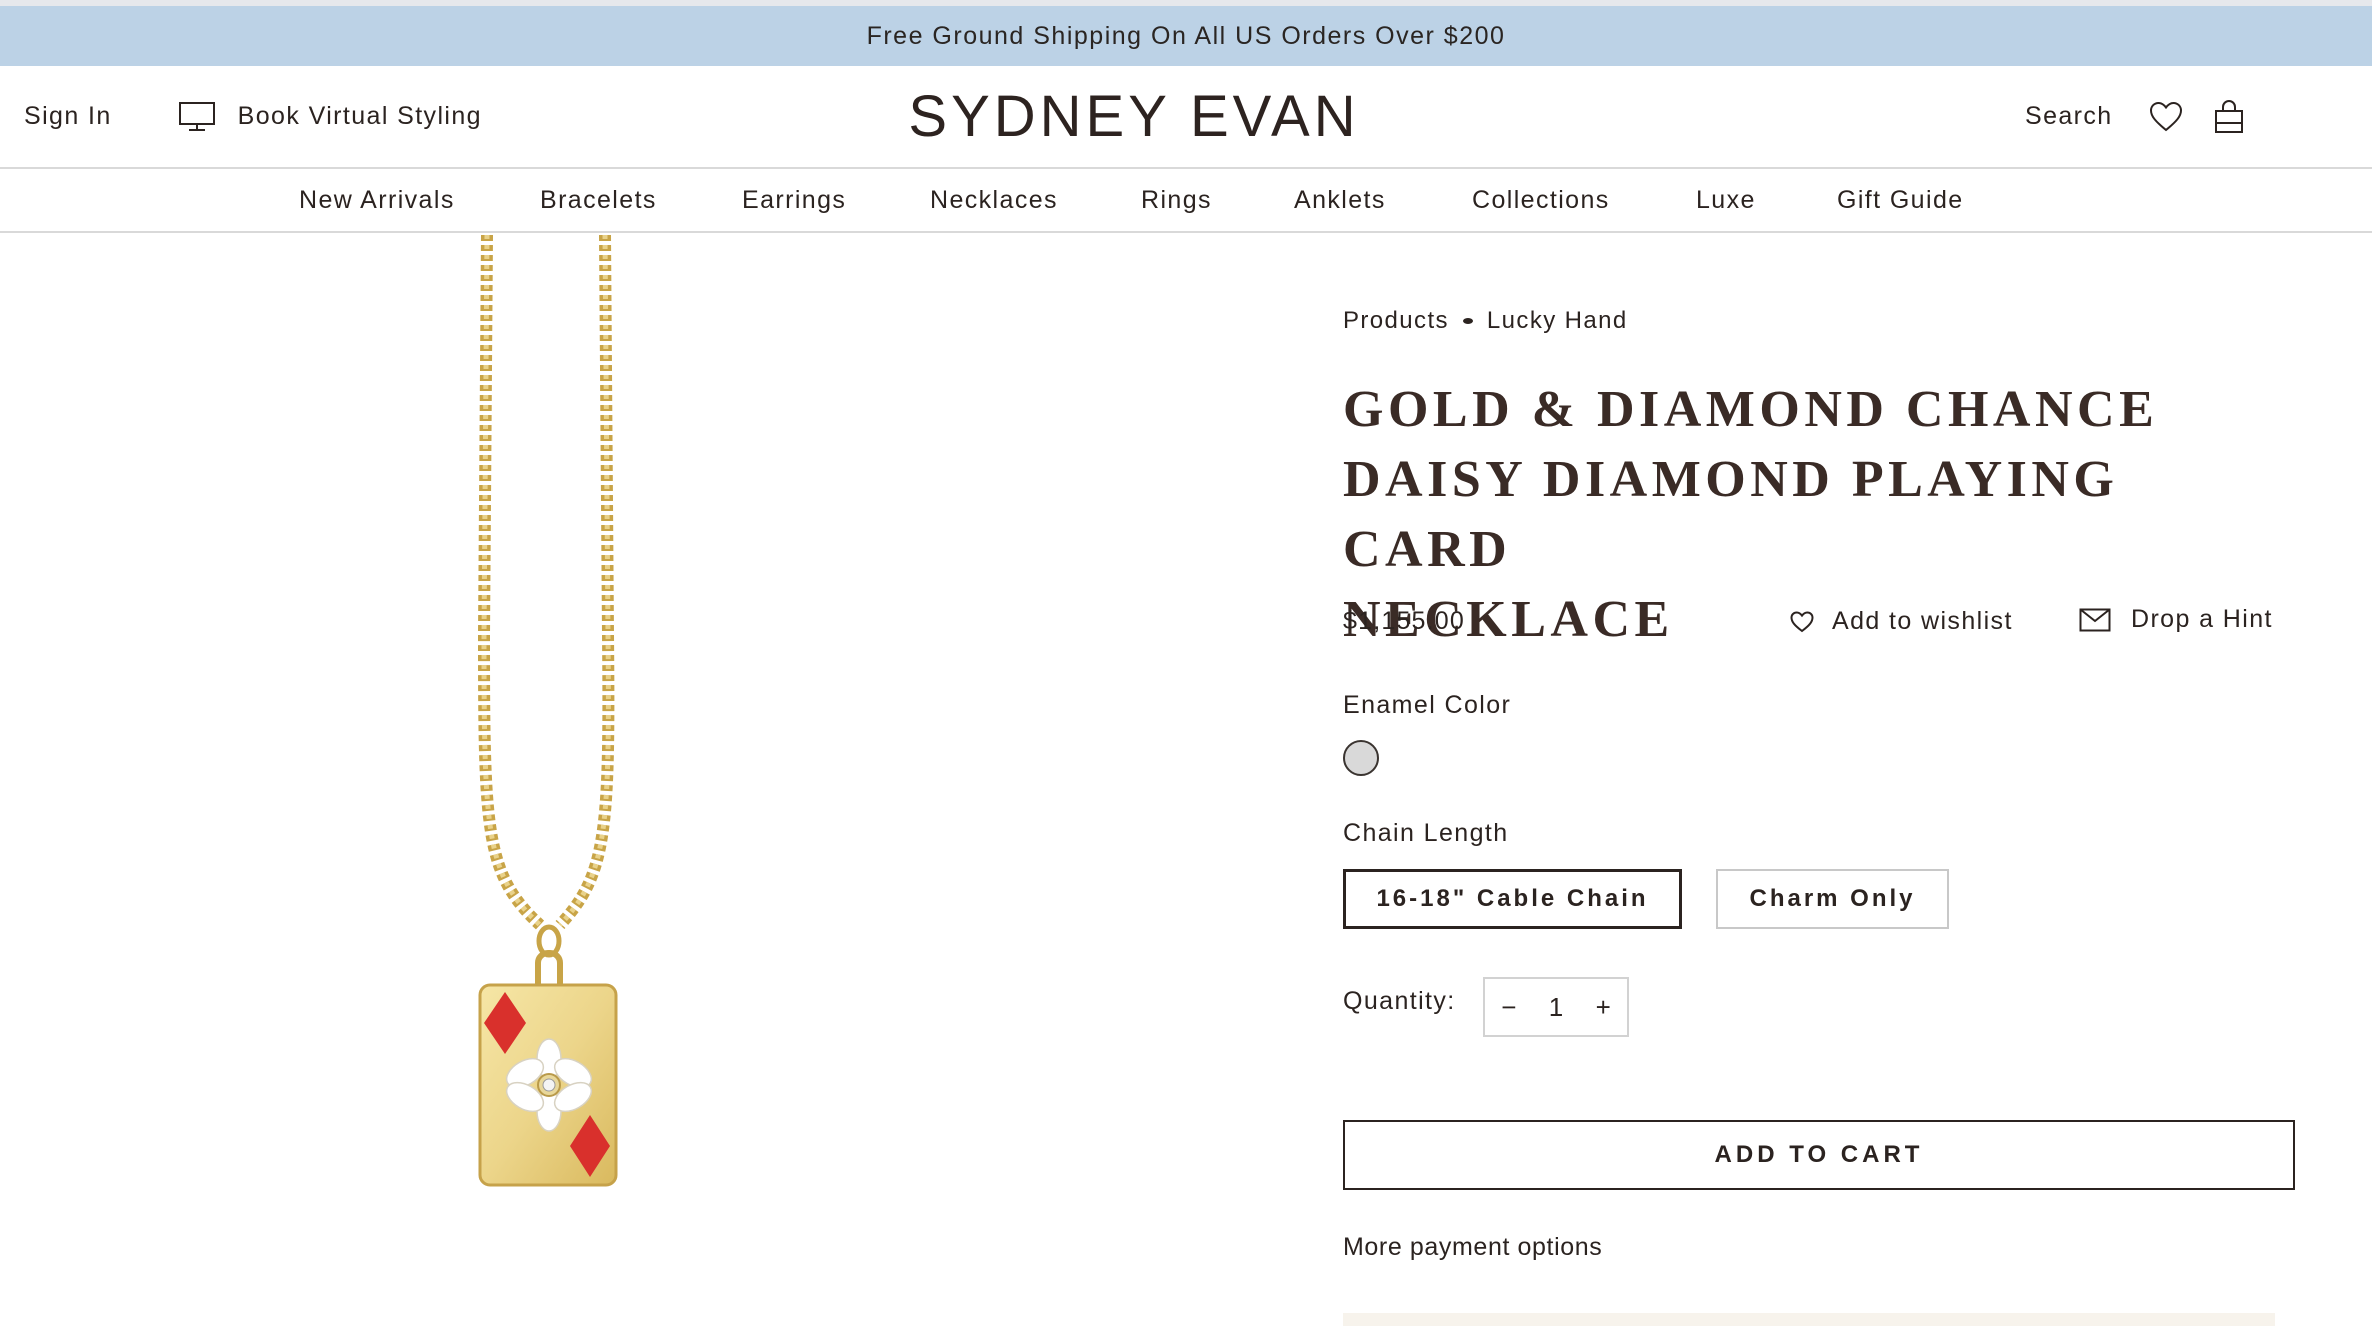 Image resolution: width=2372 pixels, height=1326 pixels. What do you see at coordinates (1485, 321) in the screenshot?
I see `breadcrumb: Products Lucky Hand` at bounding box center [1485, 321].